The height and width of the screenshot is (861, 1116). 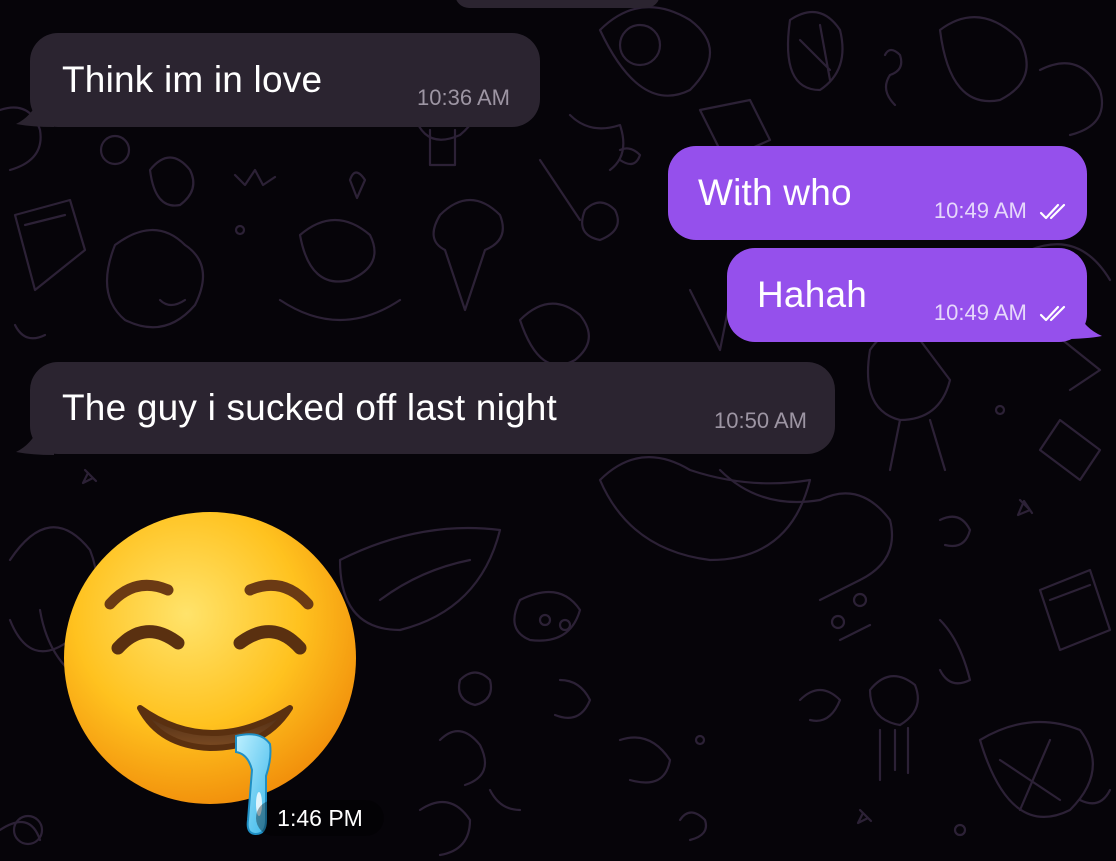 I want to click on message-bubble-incoming: The guy i sucked off last night 10:50 AM, so click(x=432, y=408).